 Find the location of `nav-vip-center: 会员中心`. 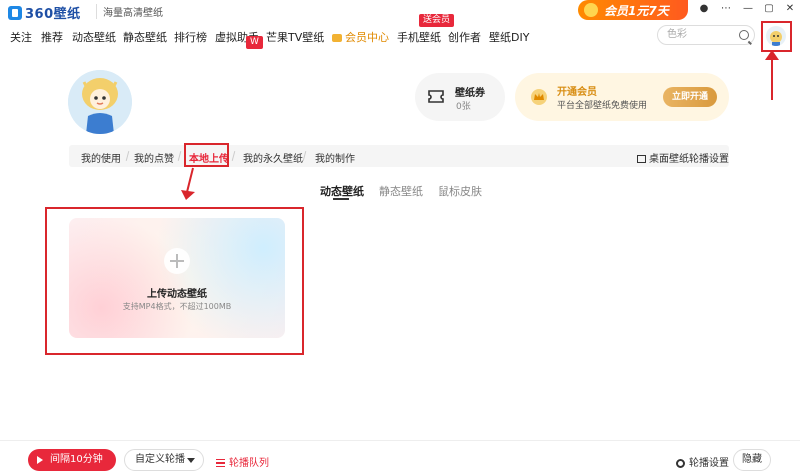

nav-vip-center: 会员中心 is located at coordinates (360, 37).